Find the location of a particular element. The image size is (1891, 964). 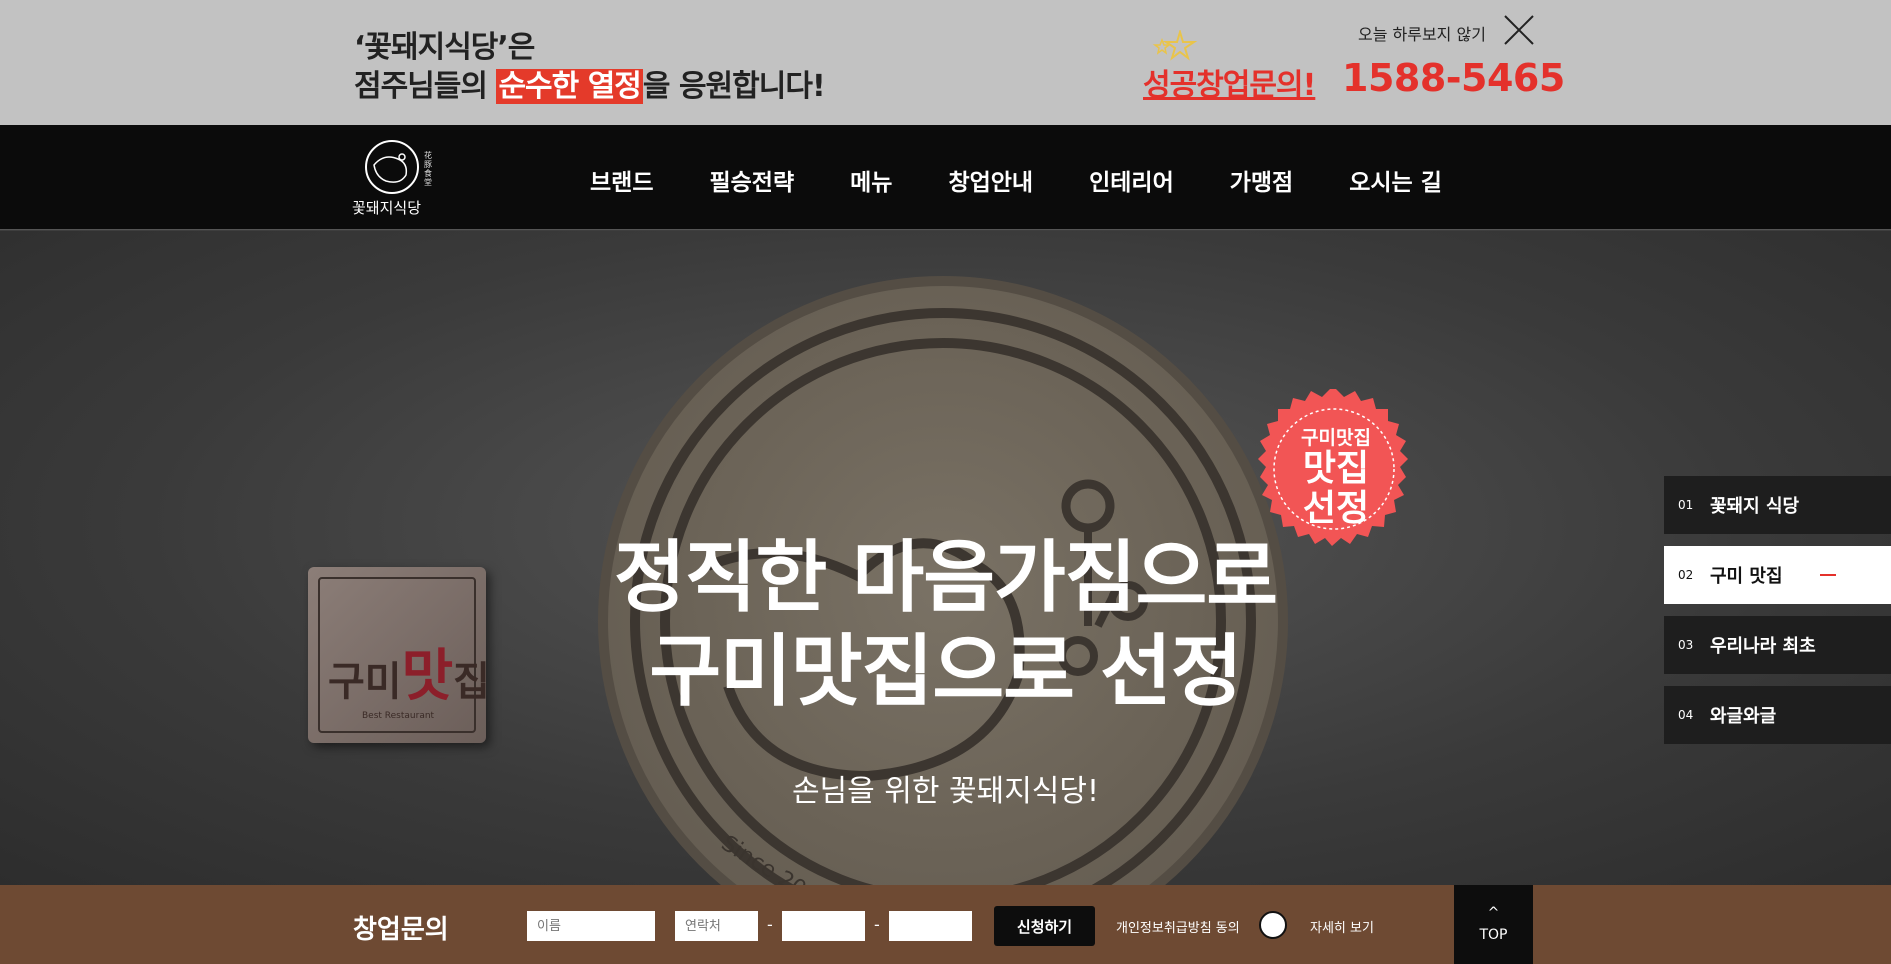

menu-item-menu: 메뉴 is located at coordinates (871, 180).